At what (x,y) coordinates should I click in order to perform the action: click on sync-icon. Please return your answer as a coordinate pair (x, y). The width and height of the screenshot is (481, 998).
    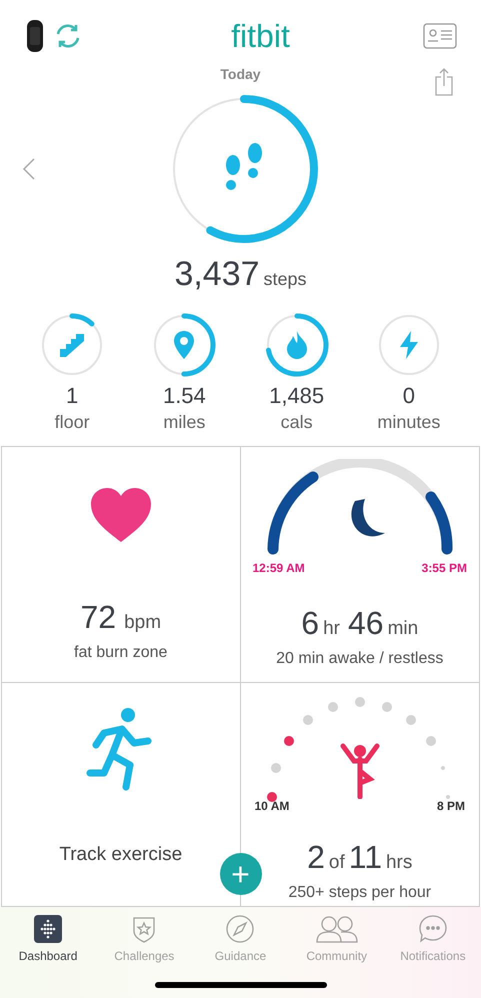
    Looking at the image, I should click on (68, 36).